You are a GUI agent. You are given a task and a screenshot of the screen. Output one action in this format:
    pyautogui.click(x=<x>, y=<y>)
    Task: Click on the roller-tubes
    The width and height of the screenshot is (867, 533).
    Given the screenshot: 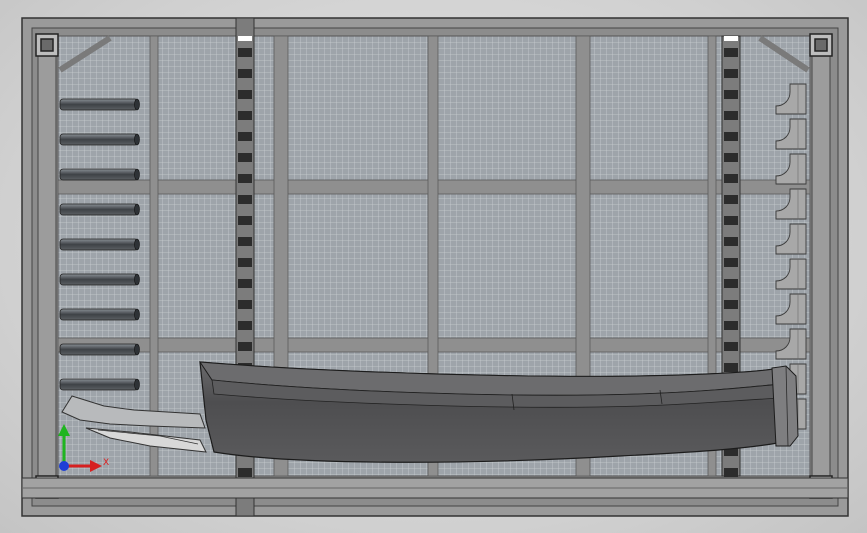 What is the action you would take?
    pyautogui.click(x=99, y=244)
    